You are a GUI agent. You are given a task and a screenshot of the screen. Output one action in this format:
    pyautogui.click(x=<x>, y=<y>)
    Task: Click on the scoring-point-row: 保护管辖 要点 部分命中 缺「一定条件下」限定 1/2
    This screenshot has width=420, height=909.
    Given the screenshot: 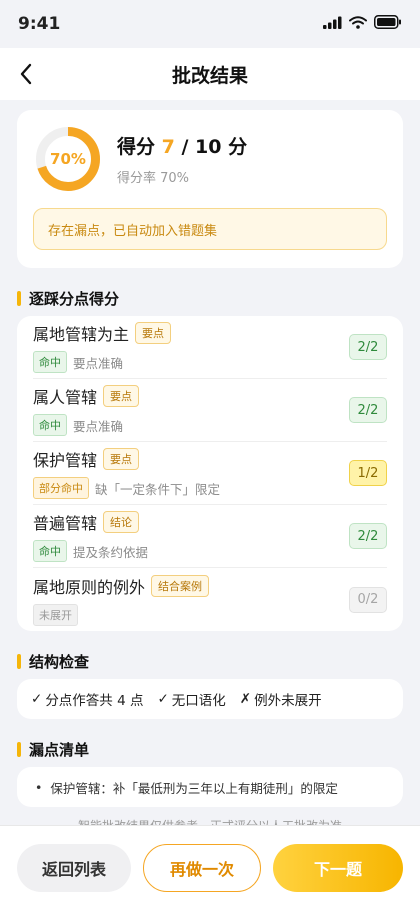 What is the action you would take?
    pyautogui.click(x=210, y=473)
    